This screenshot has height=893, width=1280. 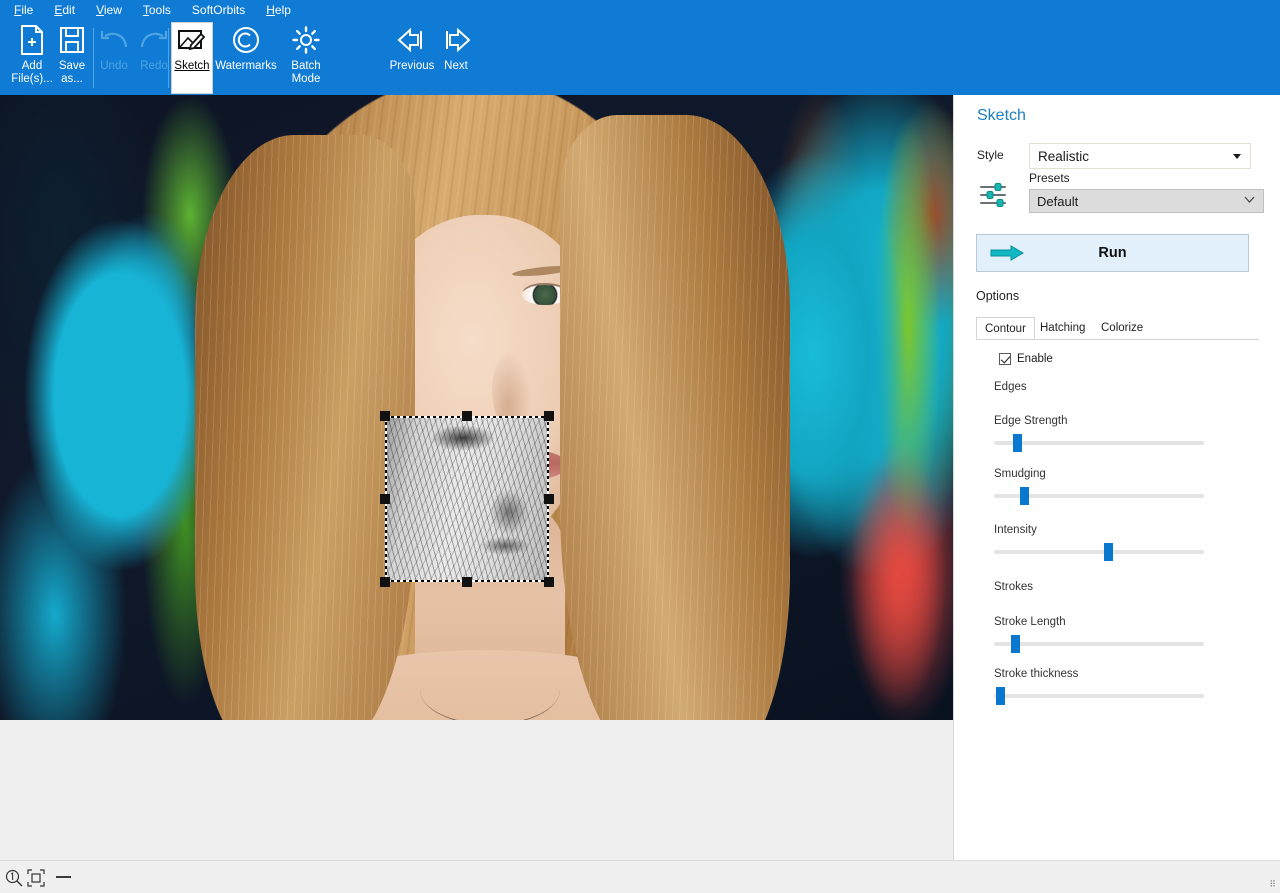 I want to click on subject-necklace, so click(x=490, y=687).